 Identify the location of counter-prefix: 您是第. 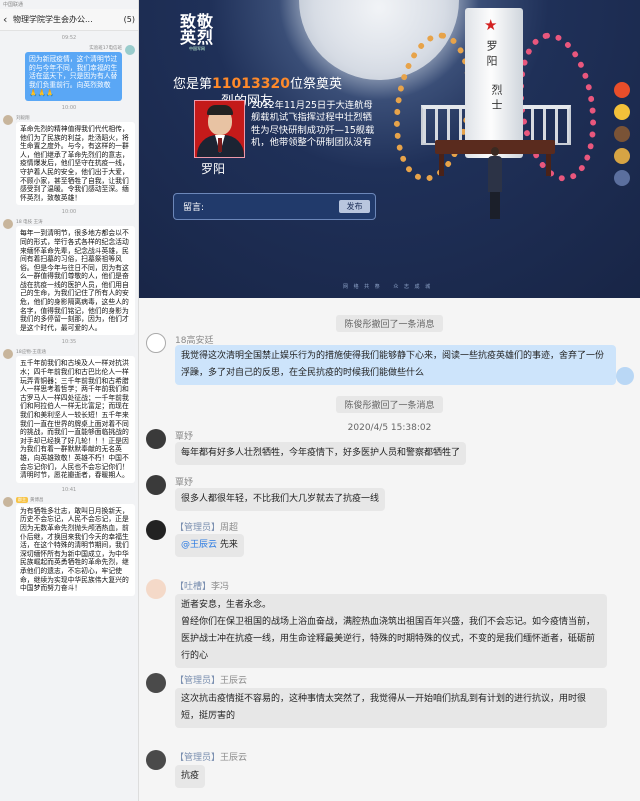
(193, 84).